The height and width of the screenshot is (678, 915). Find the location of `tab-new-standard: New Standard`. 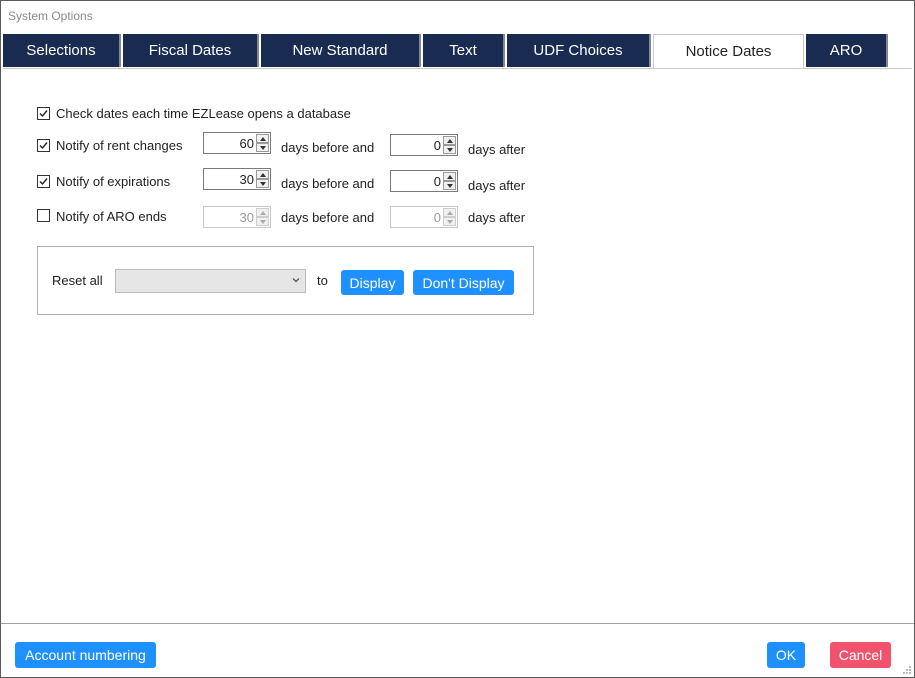

tab-new-standard: New Standard is located at coordinates (341, 50).